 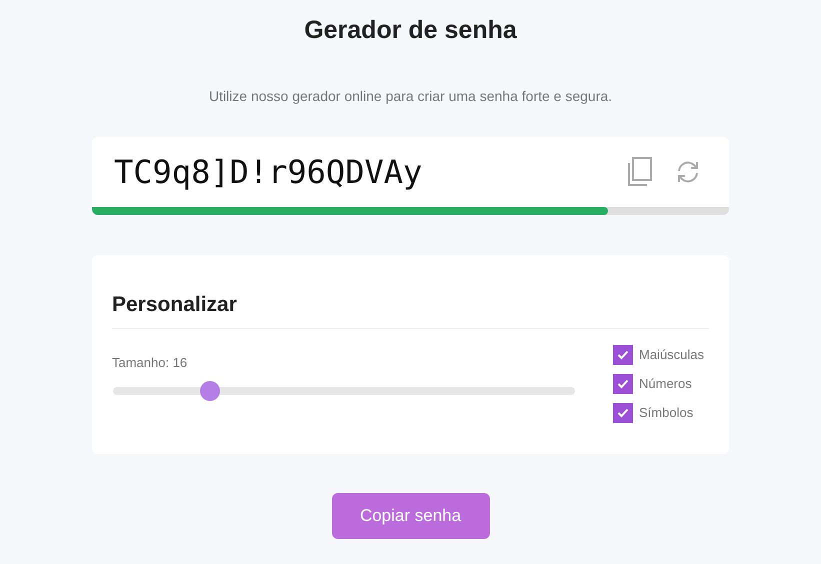 What do you see at coordinates (666, 413) in the screenshot?
I see `option-label: Símbolos` at bounding box center [666, 413].